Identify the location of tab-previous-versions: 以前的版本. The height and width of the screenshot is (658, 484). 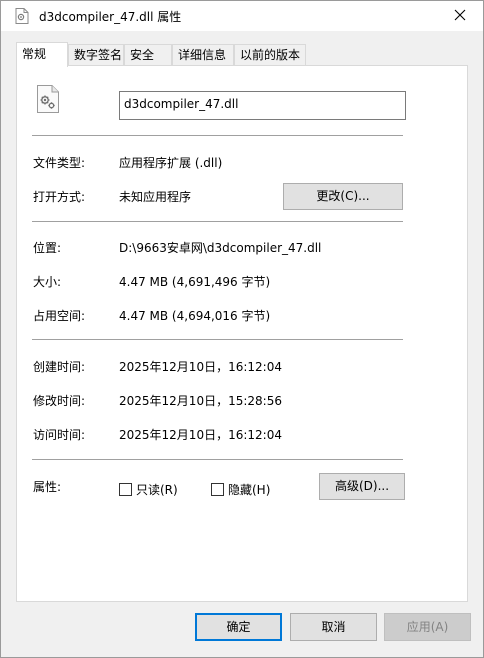
(270, 55).